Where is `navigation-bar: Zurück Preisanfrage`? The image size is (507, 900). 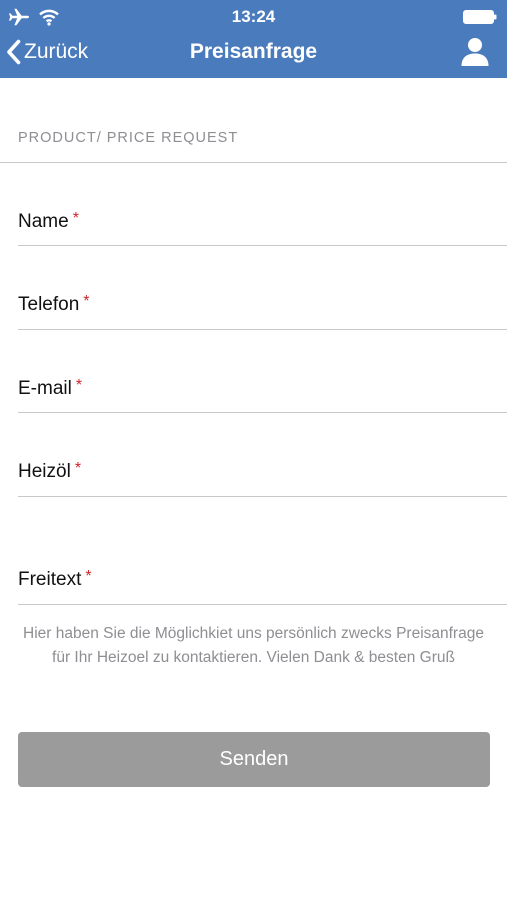 navigation-bar: Zurück Preisanfrage is located at coordinates (253, 52).